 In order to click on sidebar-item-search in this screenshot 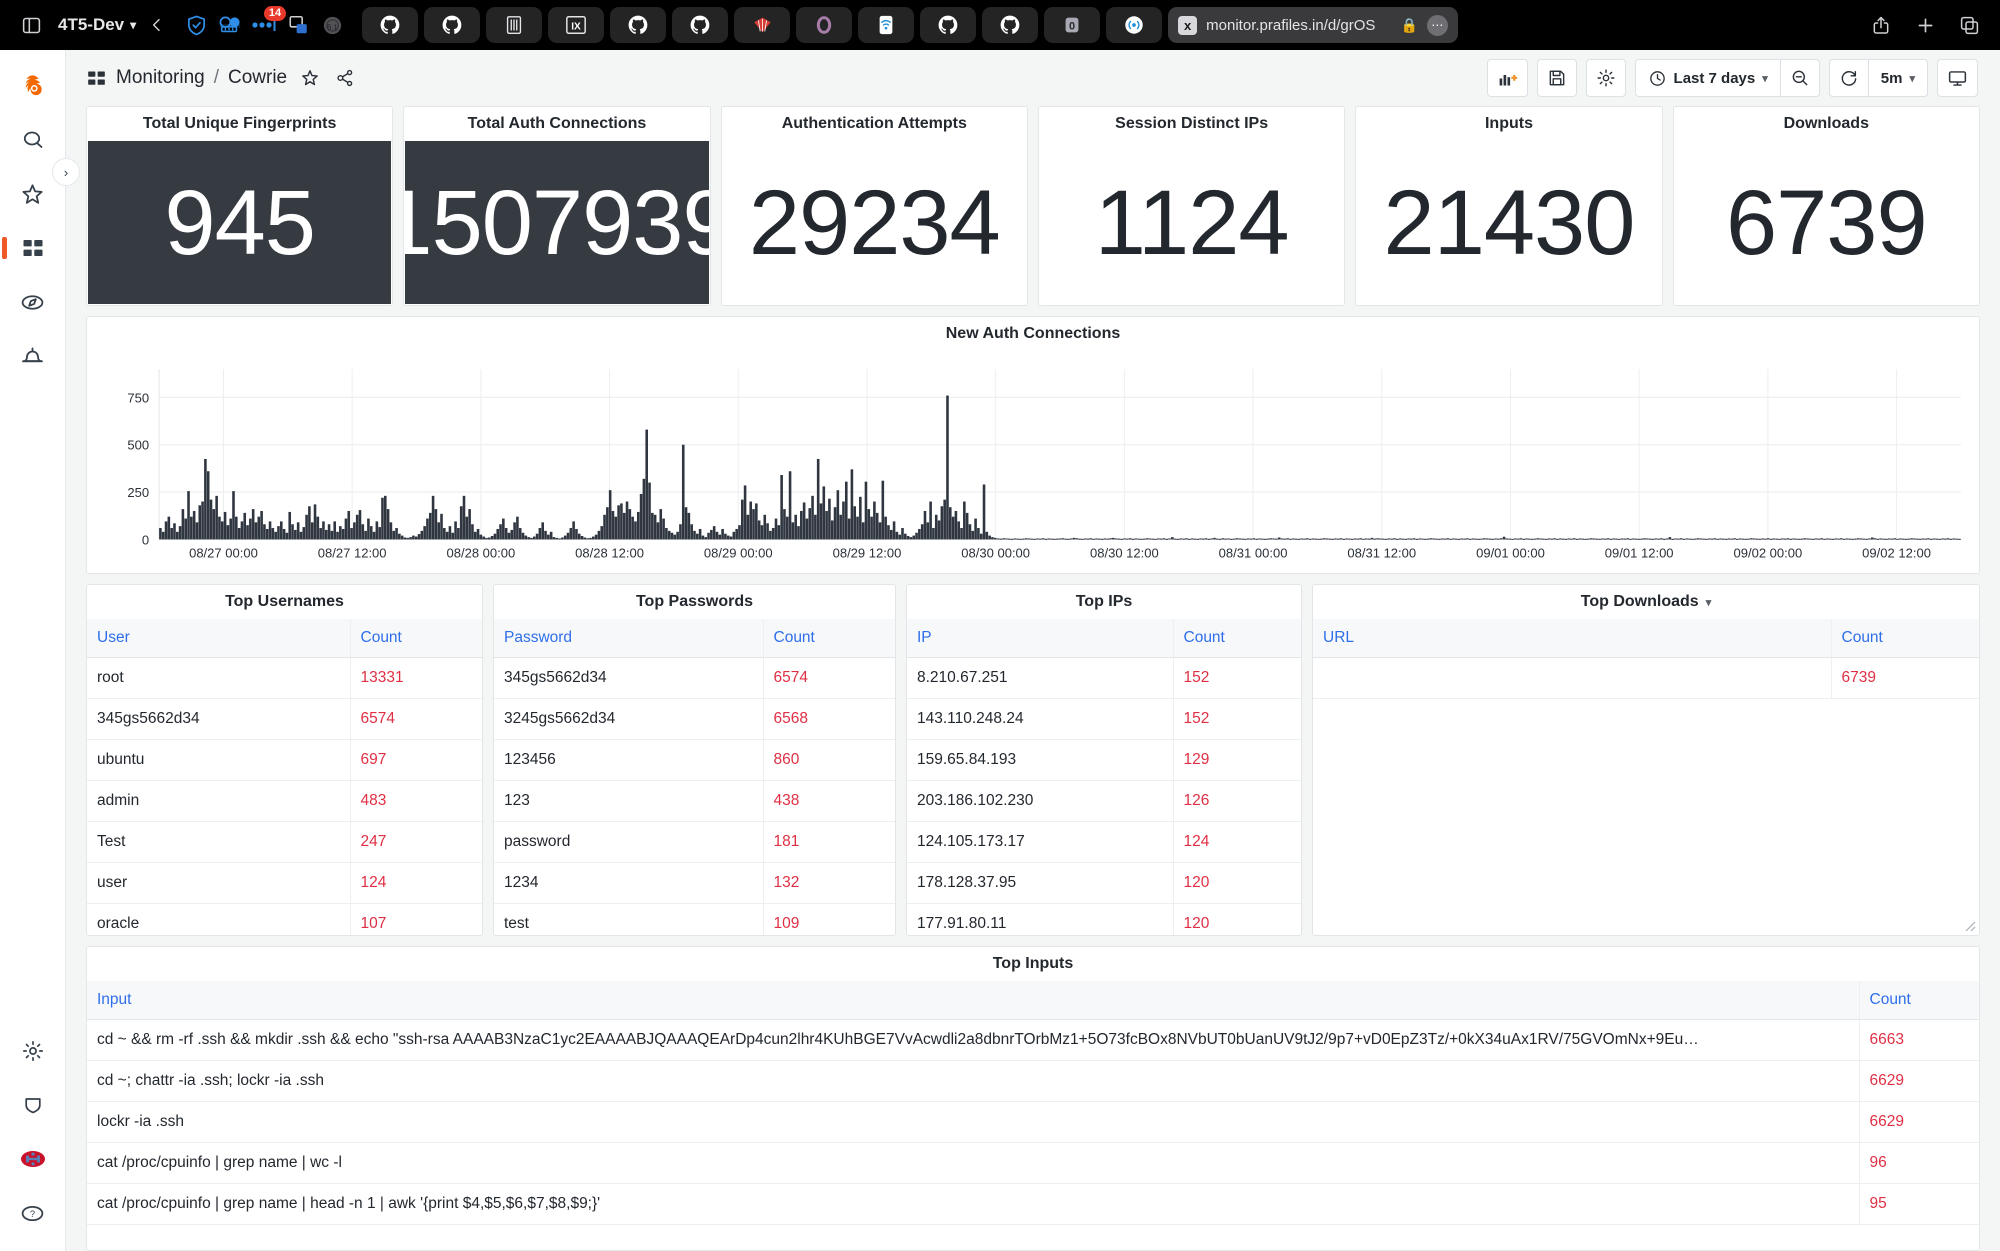, I will do `click(33, 140)`.